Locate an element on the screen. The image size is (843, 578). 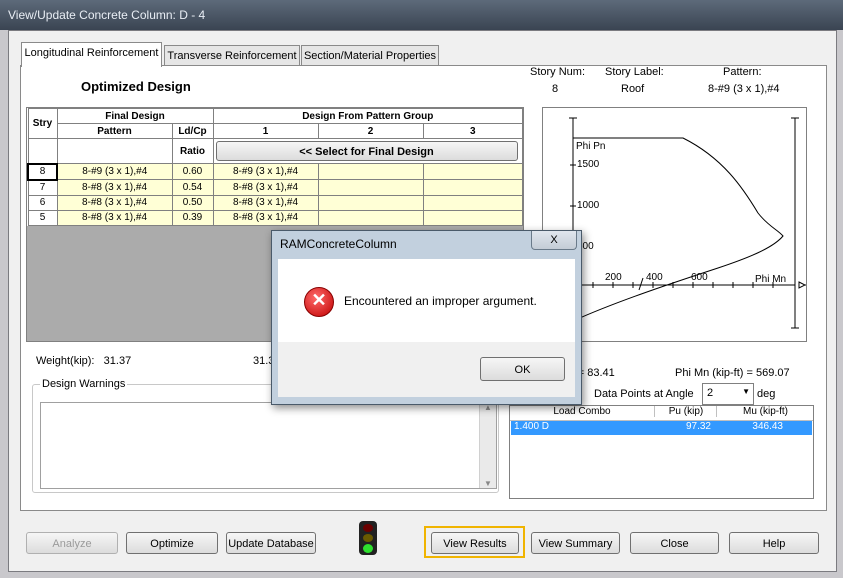
header-ldcp: Ld/Cp is located at coordinates (192, 131).